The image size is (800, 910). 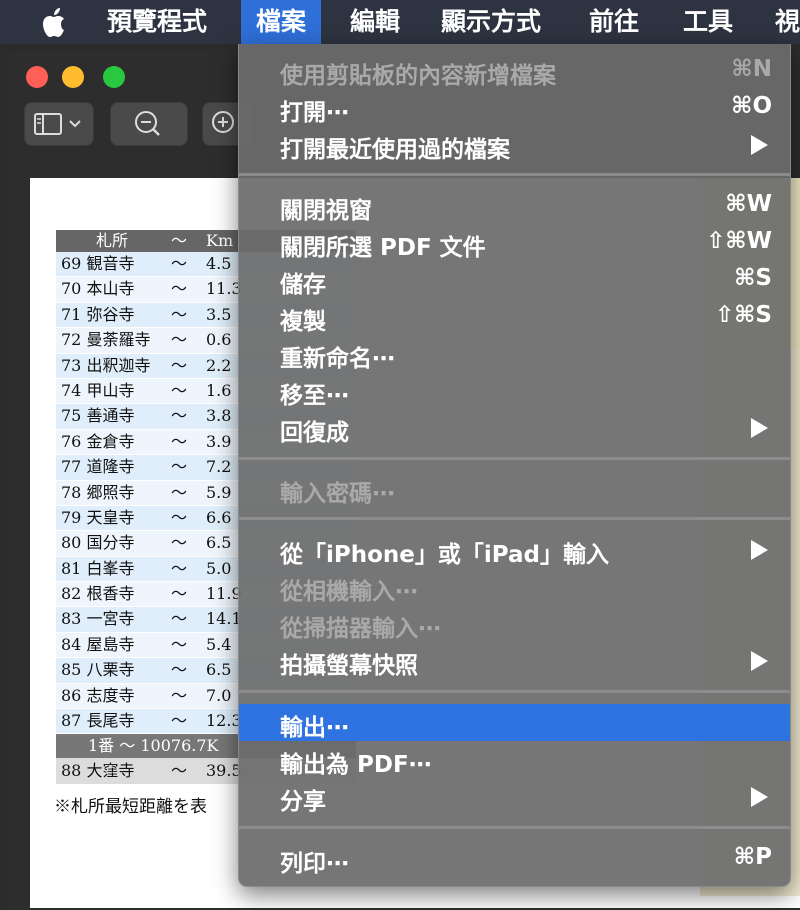 I want to click on row-km: 7.2, so click(x=219, y=467).